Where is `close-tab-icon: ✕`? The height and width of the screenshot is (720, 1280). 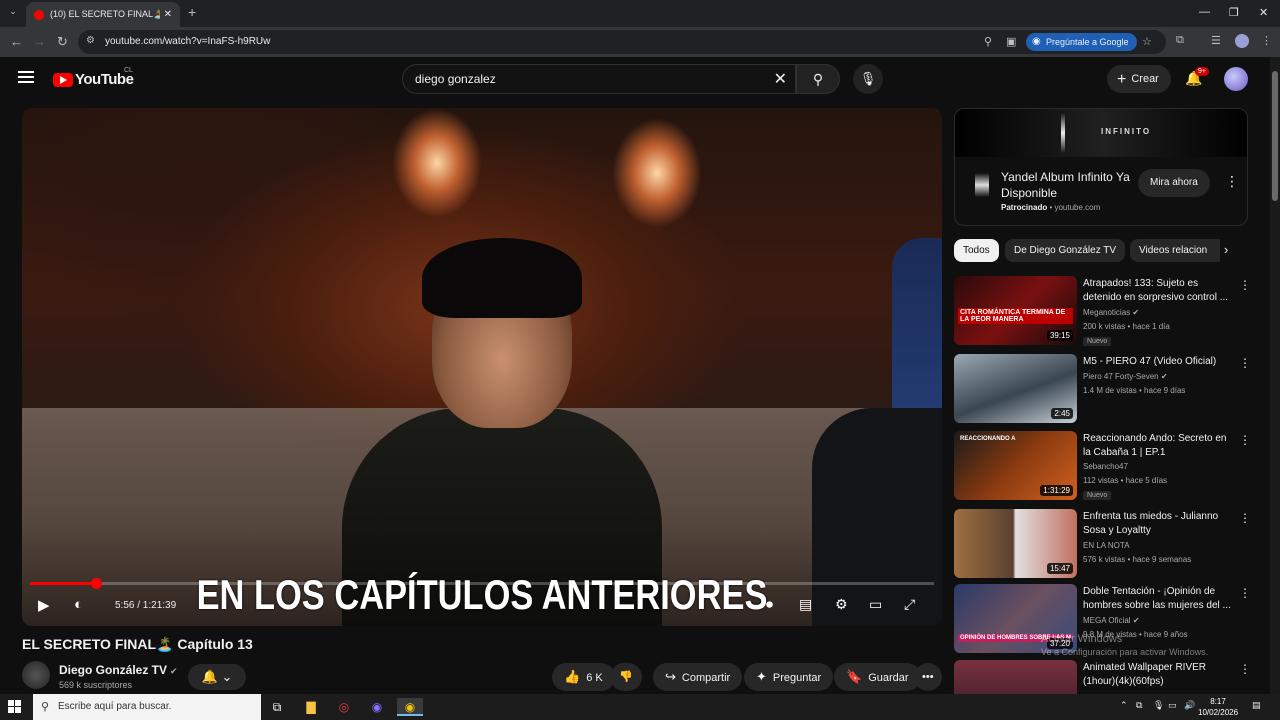
close-tab-icon: ✕ is located at coordinates (168, 14).